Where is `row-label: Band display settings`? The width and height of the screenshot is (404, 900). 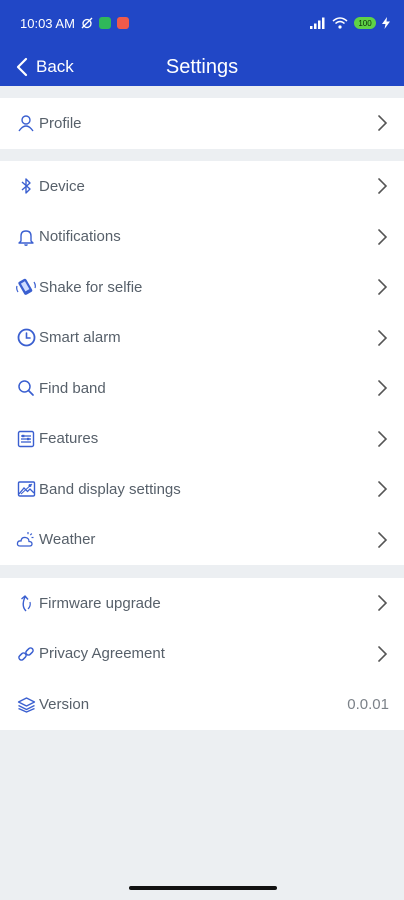
row-label: Band display settings is located at coordinates (110, 489).